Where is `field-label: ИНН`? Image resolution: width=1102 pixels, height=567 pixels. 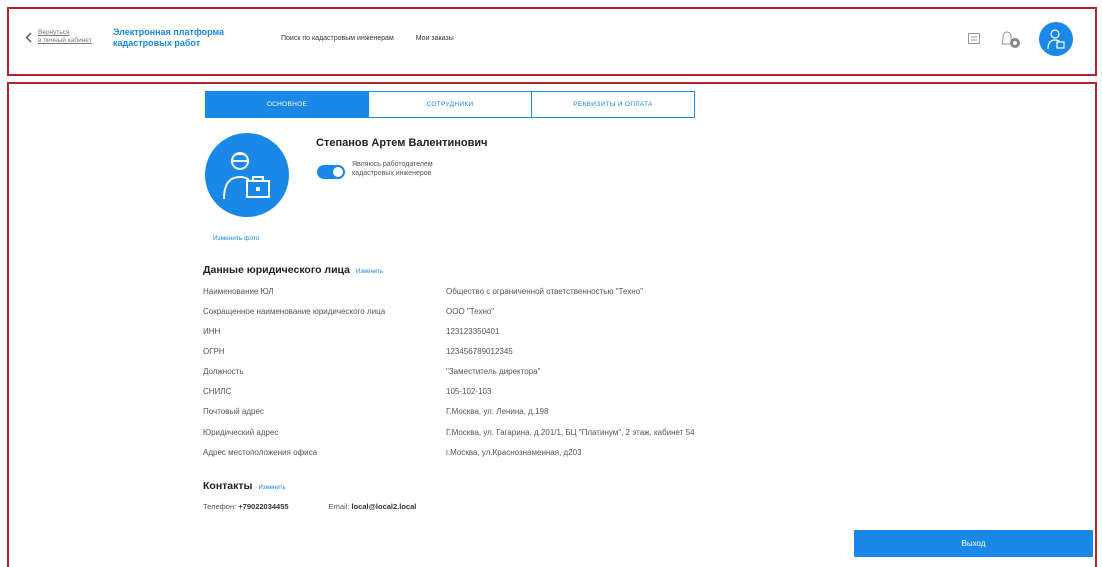 field-label: ИНН is located at coordinates (212, 331).